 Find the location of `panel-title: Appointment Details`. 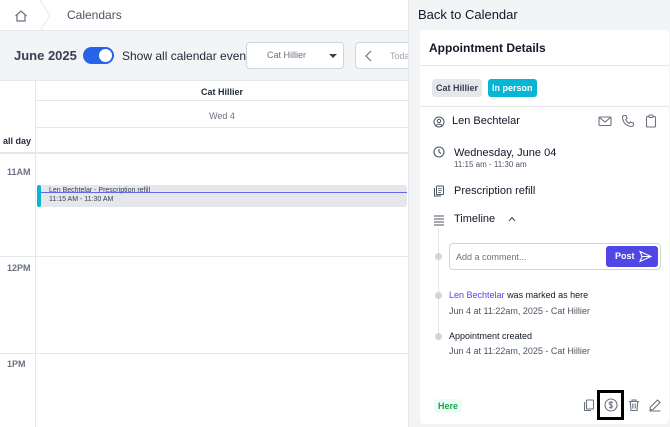

panel-title: Appointment Details is located at coordinates (487, 48).